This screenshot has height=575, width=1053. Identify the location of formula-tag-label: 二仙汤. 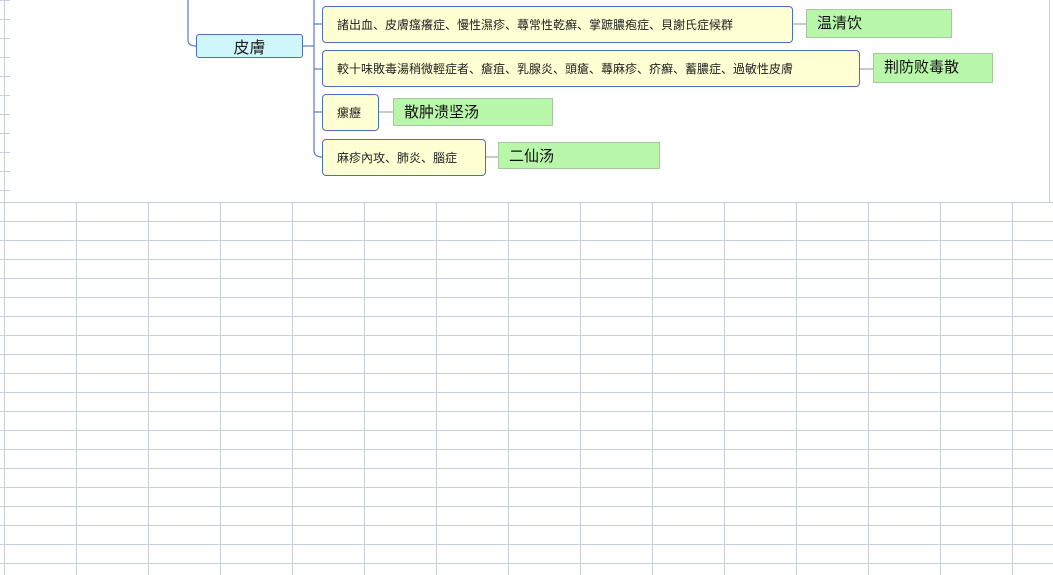
(532, 156).